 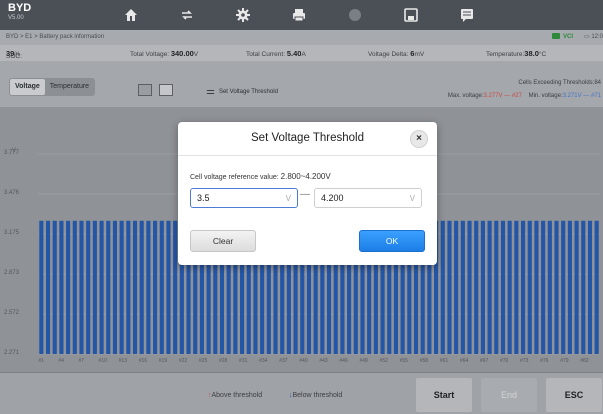 I want to click on max-threshold-unit: V, so click(x=412, y=198).